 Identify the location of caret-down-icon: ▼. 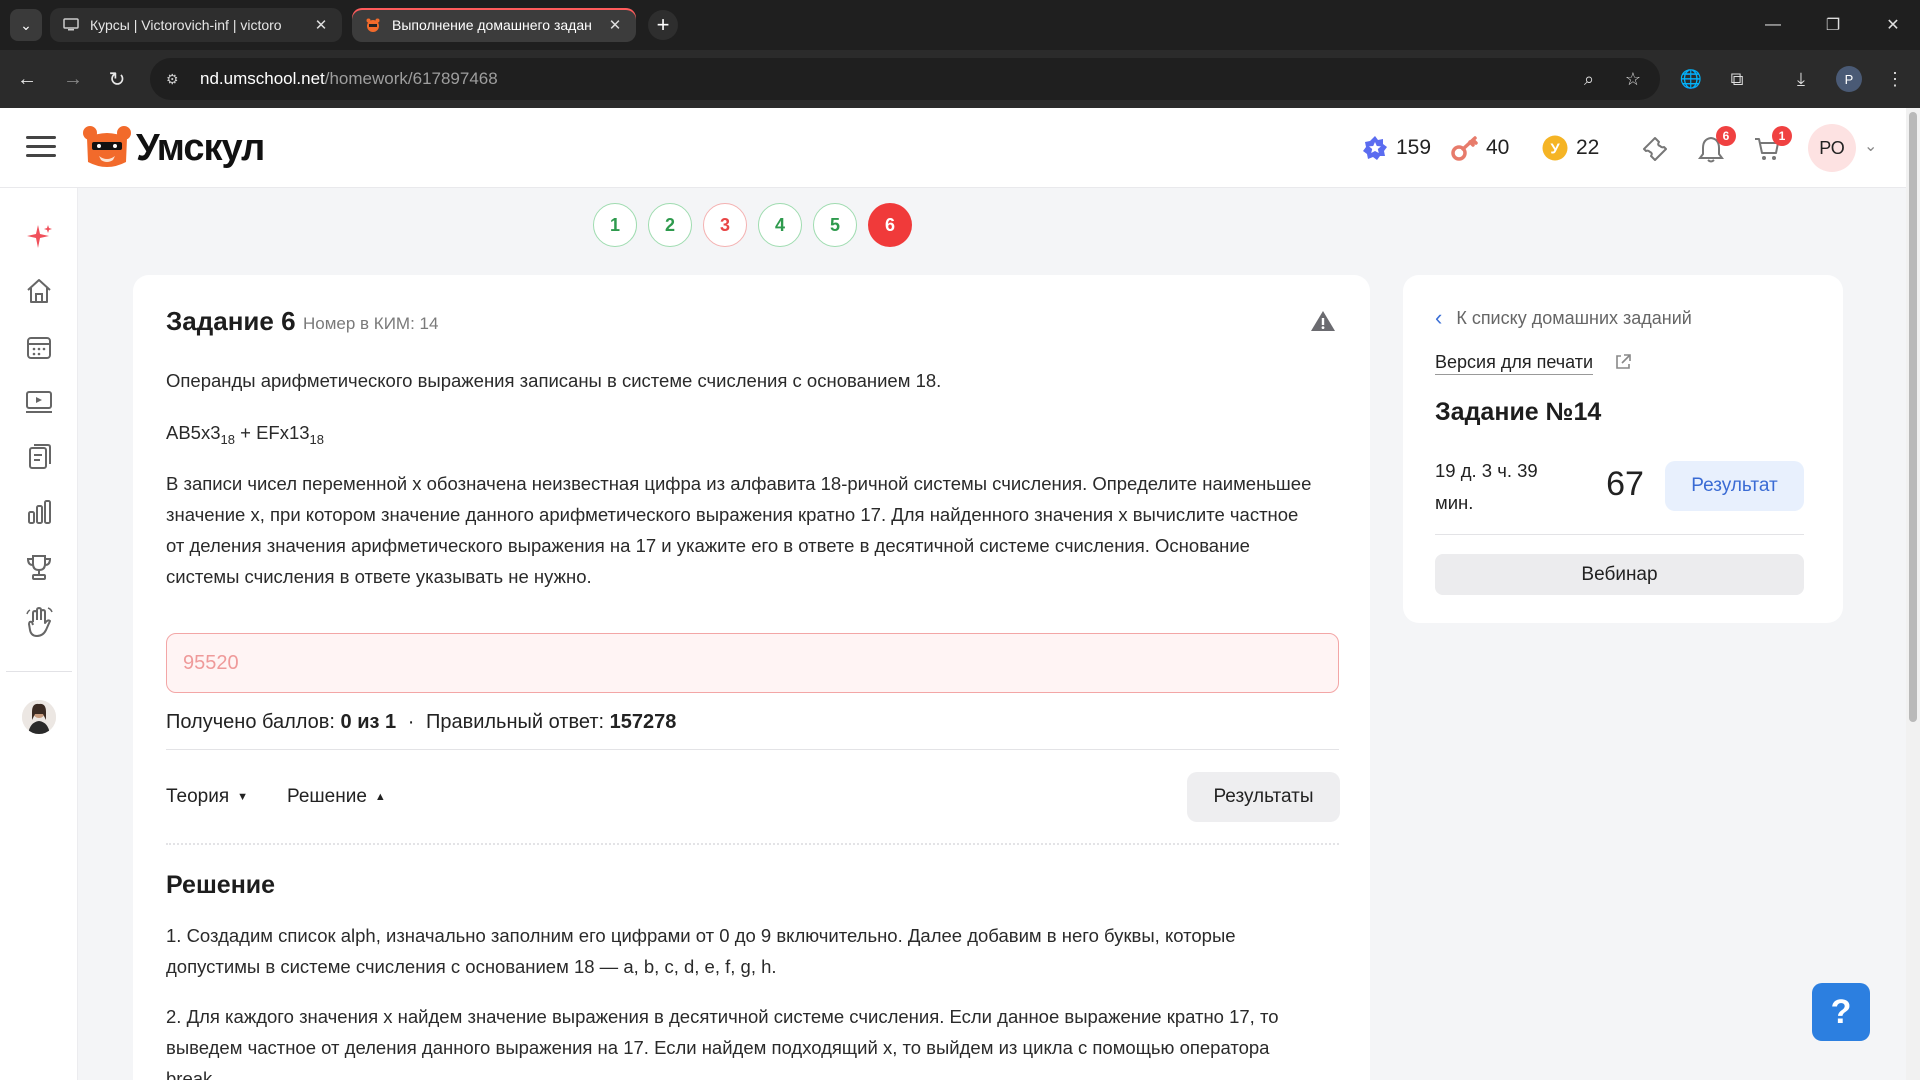
(243, 797).